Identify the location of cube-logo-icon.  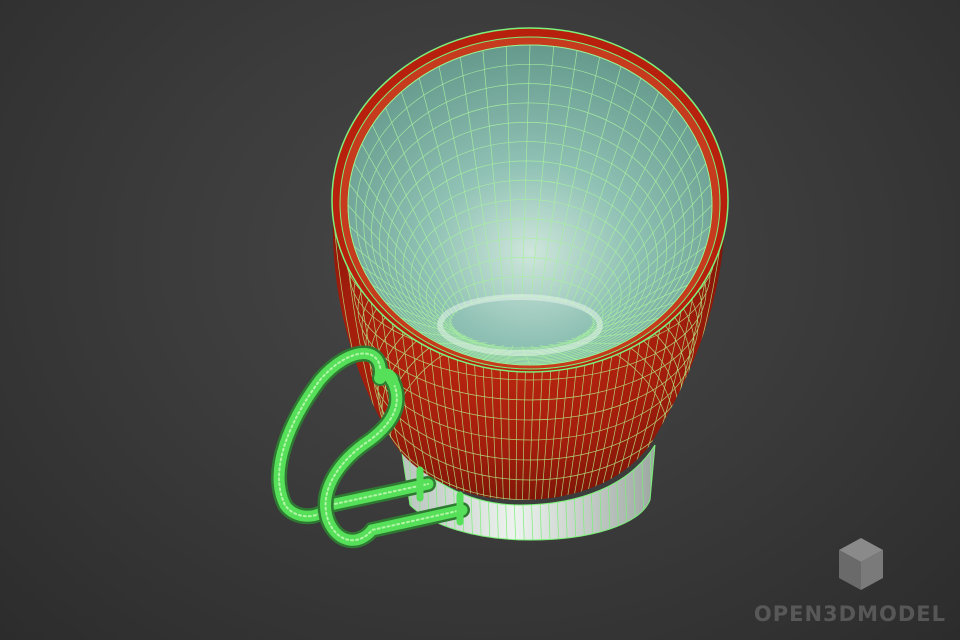
(861, 564).